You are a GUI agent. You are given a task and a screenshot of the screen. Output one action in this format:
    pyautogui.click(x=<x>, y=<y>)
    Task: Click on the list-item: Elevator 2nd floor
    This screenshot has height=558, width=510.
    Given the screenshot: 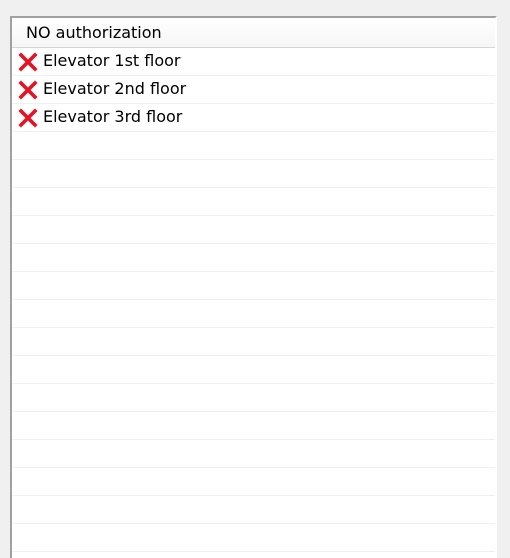 What is the action you would take?
    pyautogui.click(x=253, y=90)
    